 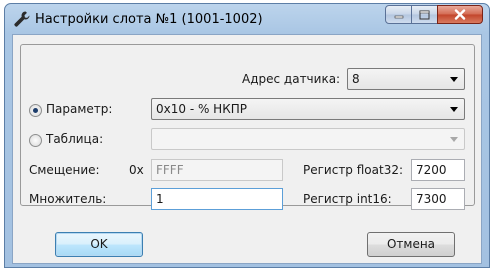 I want to click on maximize-button, so click(x=424, y=14).